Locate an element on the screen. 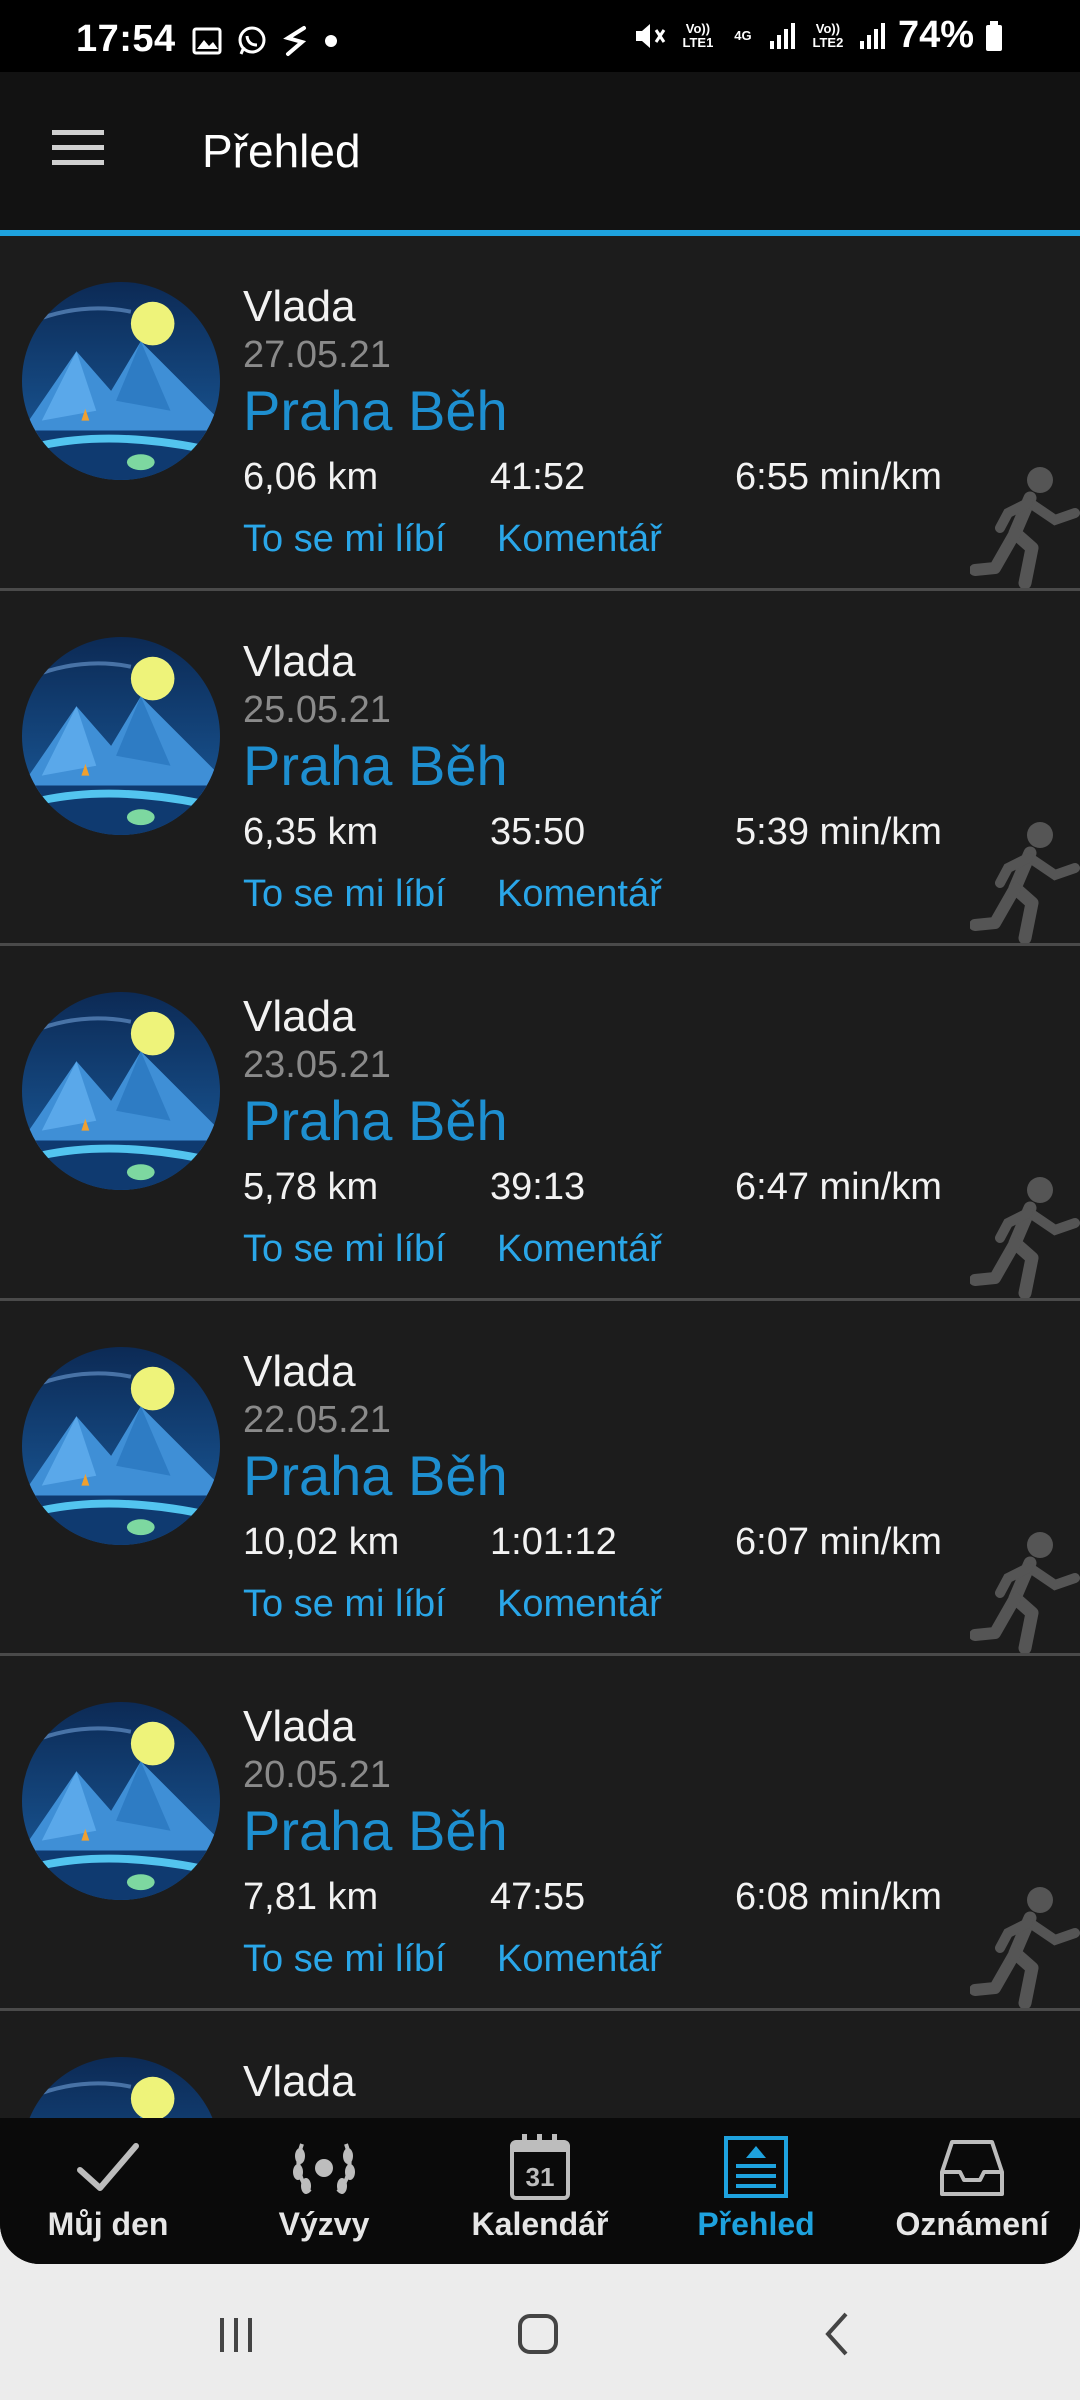 This screenshot has width=1080, height=2400. inbox-icon is located at coordinates (972, 2167).